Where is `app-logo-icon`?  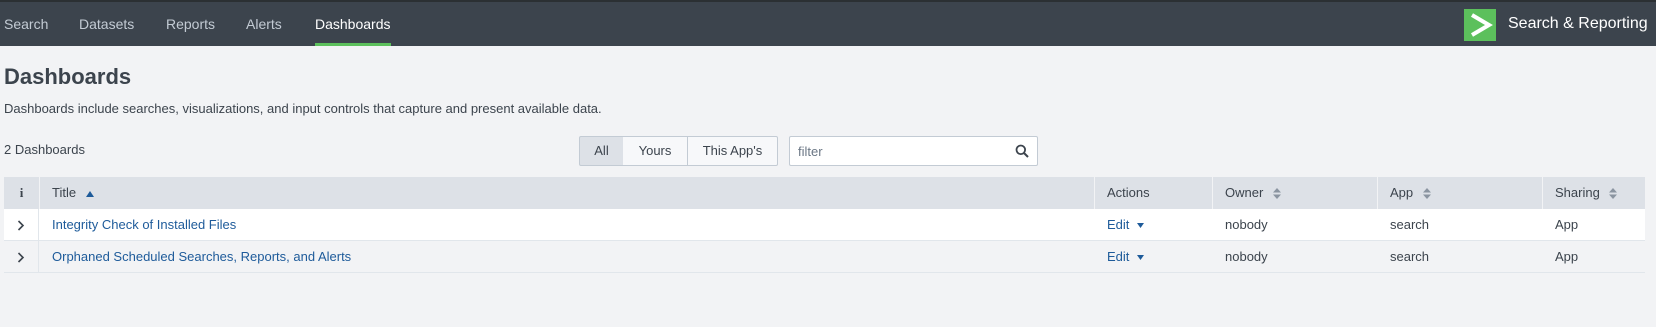
app-logo-icon is located at coordinates (1480, 25).